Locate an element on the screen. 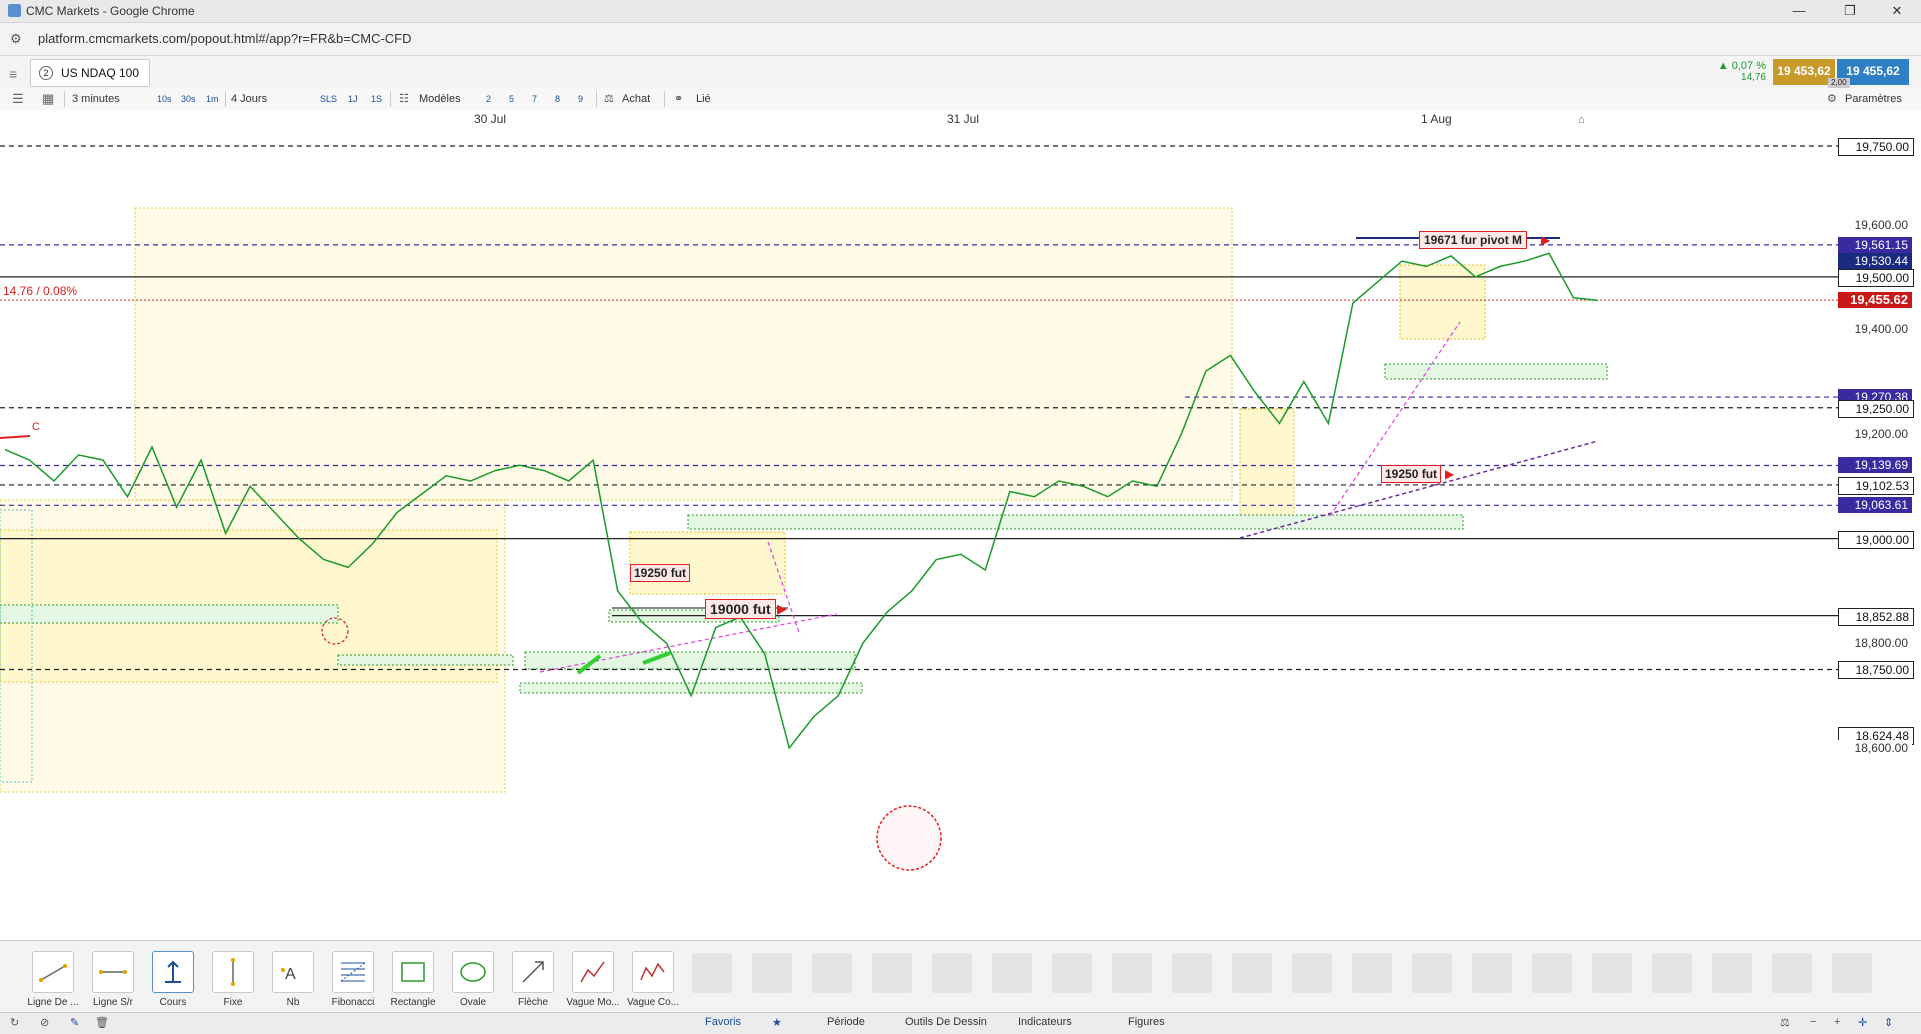 The image size is (1921, 1034). period-sls: SLS is located at coordinates (328, 99).